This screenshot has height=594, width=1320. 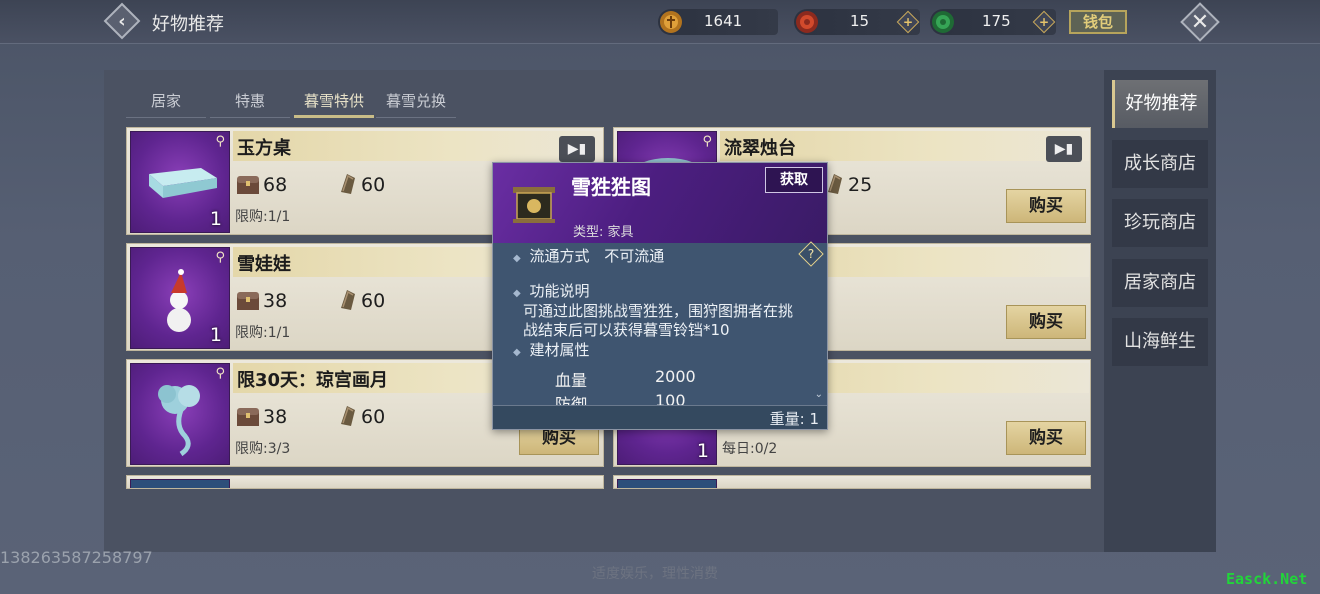 I want to click on sidebar-item-growth-shop: 成长商店, so click(x=1160, y=164).